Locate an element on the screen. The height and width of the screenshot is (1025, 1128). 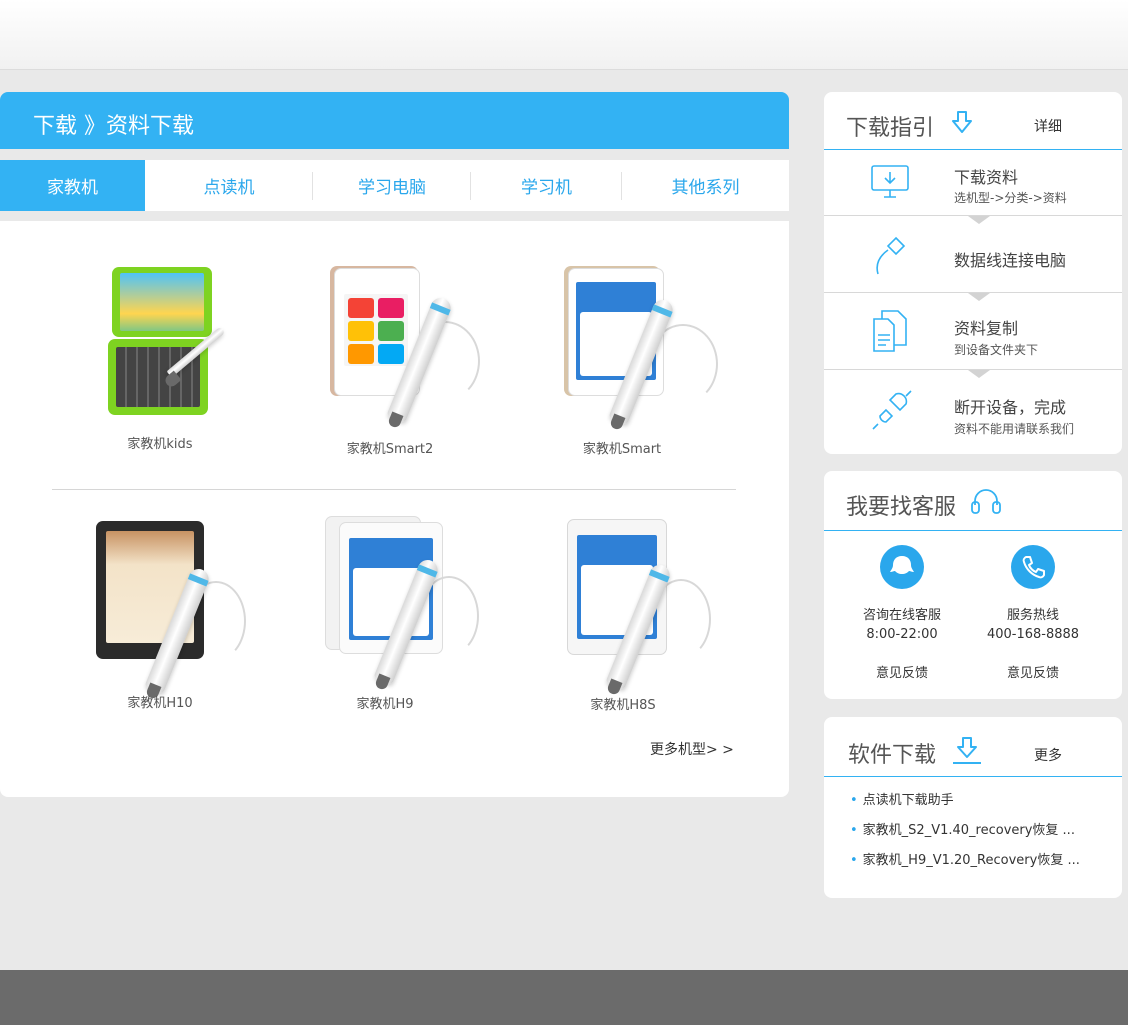
product-card: 家教机H9 is located at coordinates (385, 612).